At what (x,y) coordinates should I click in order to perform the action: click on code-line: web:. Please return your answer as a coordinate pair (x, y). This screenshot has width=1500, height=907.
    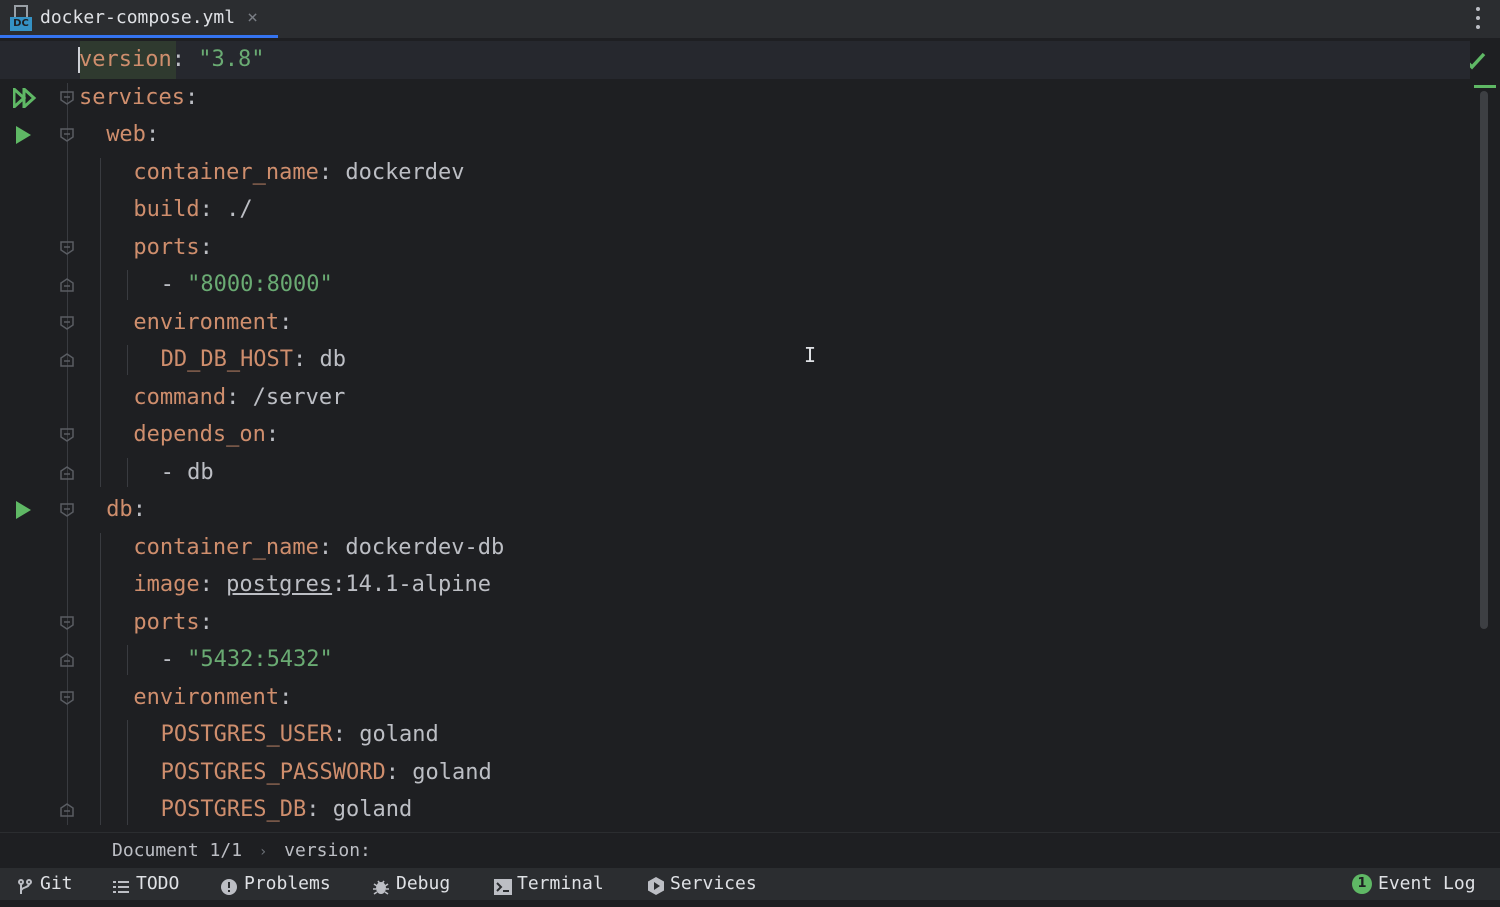
    Looking at the image, I should click on (735, 135).